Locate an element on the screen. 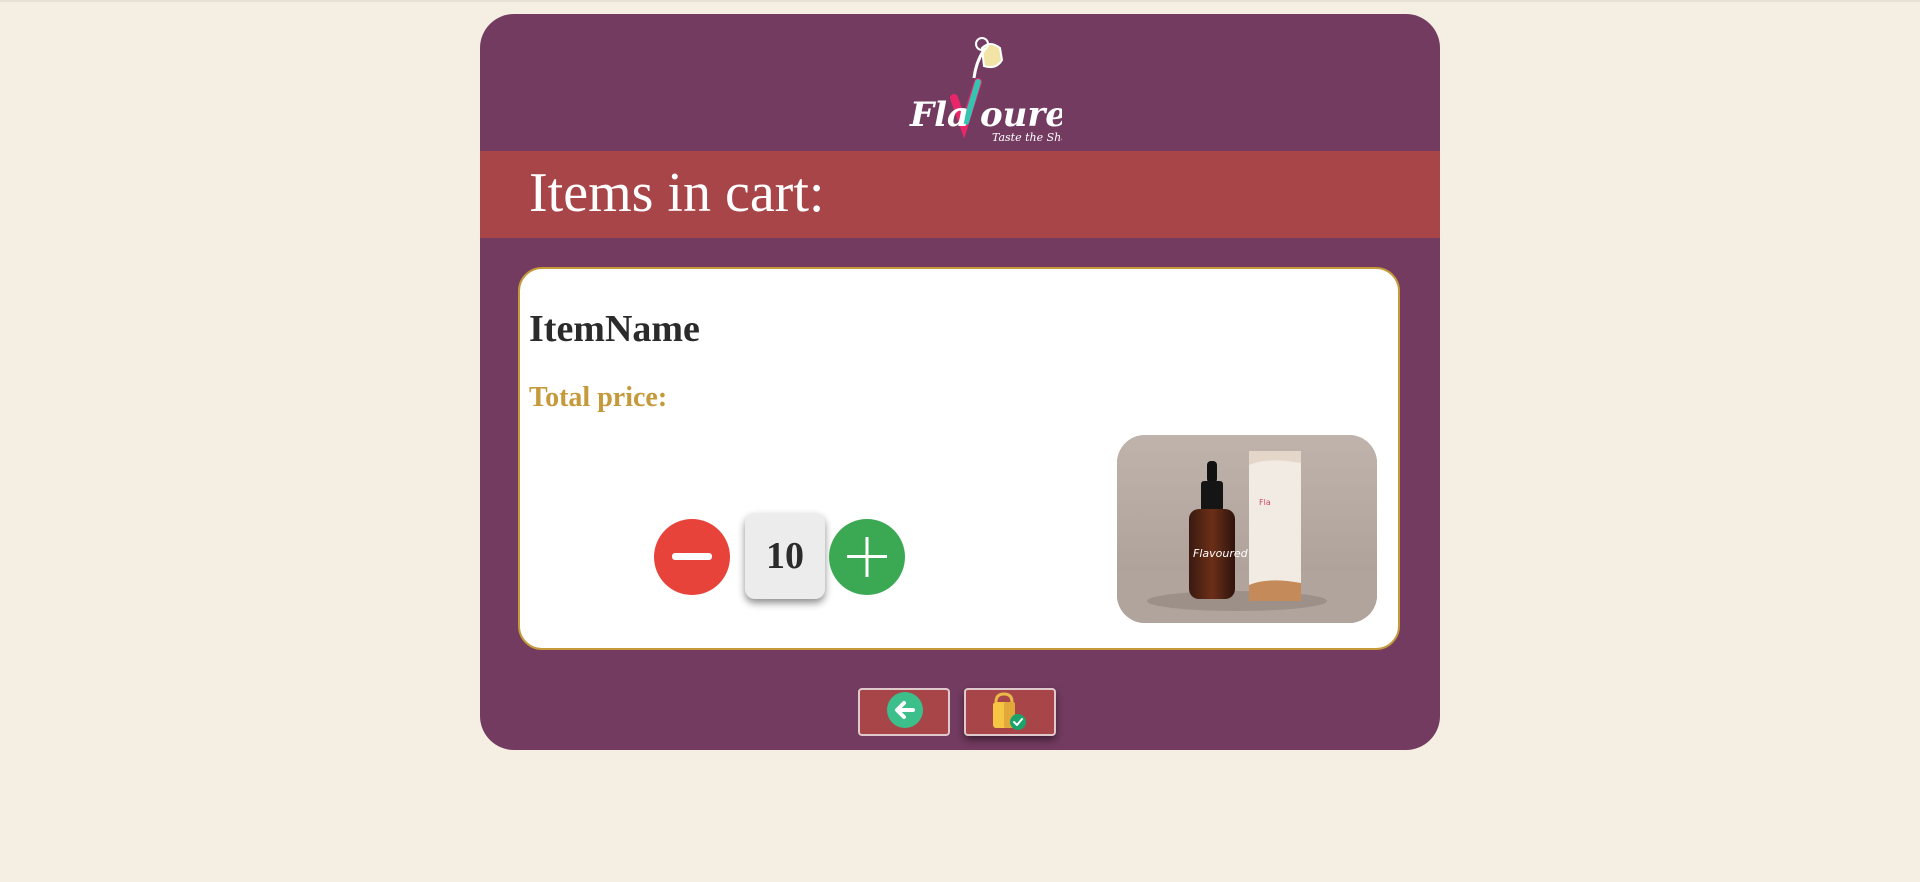  arrow-left-icon is located at coordinates (905, 710).